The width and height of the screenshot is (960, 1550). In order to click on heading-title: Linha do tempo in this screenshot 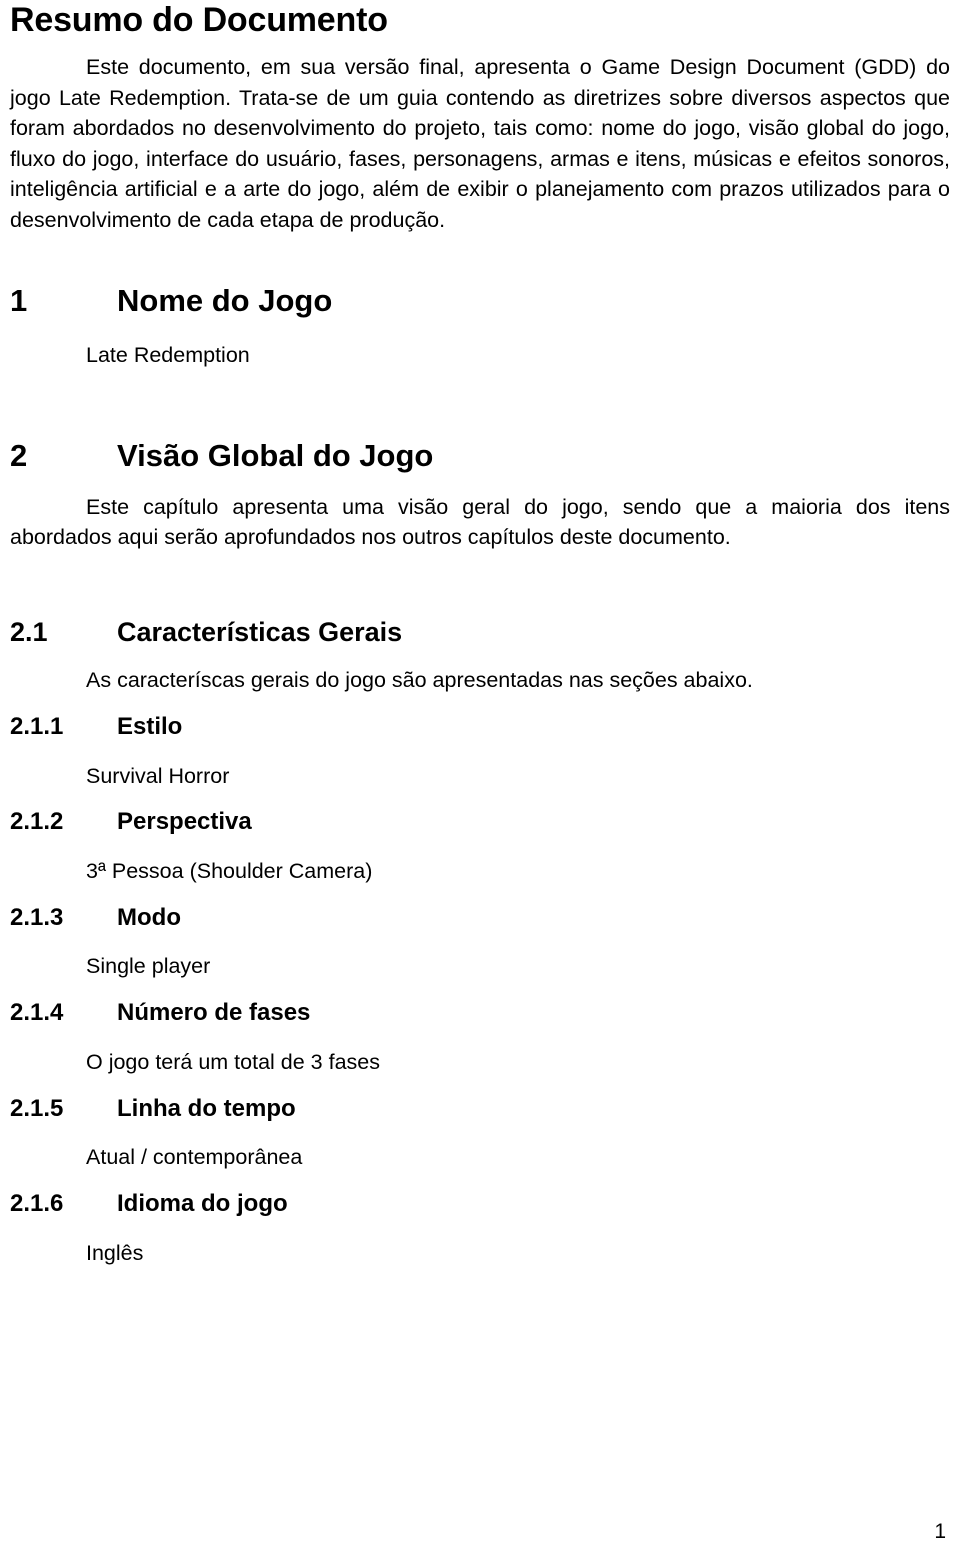, I will do `click(206, 1108)`.